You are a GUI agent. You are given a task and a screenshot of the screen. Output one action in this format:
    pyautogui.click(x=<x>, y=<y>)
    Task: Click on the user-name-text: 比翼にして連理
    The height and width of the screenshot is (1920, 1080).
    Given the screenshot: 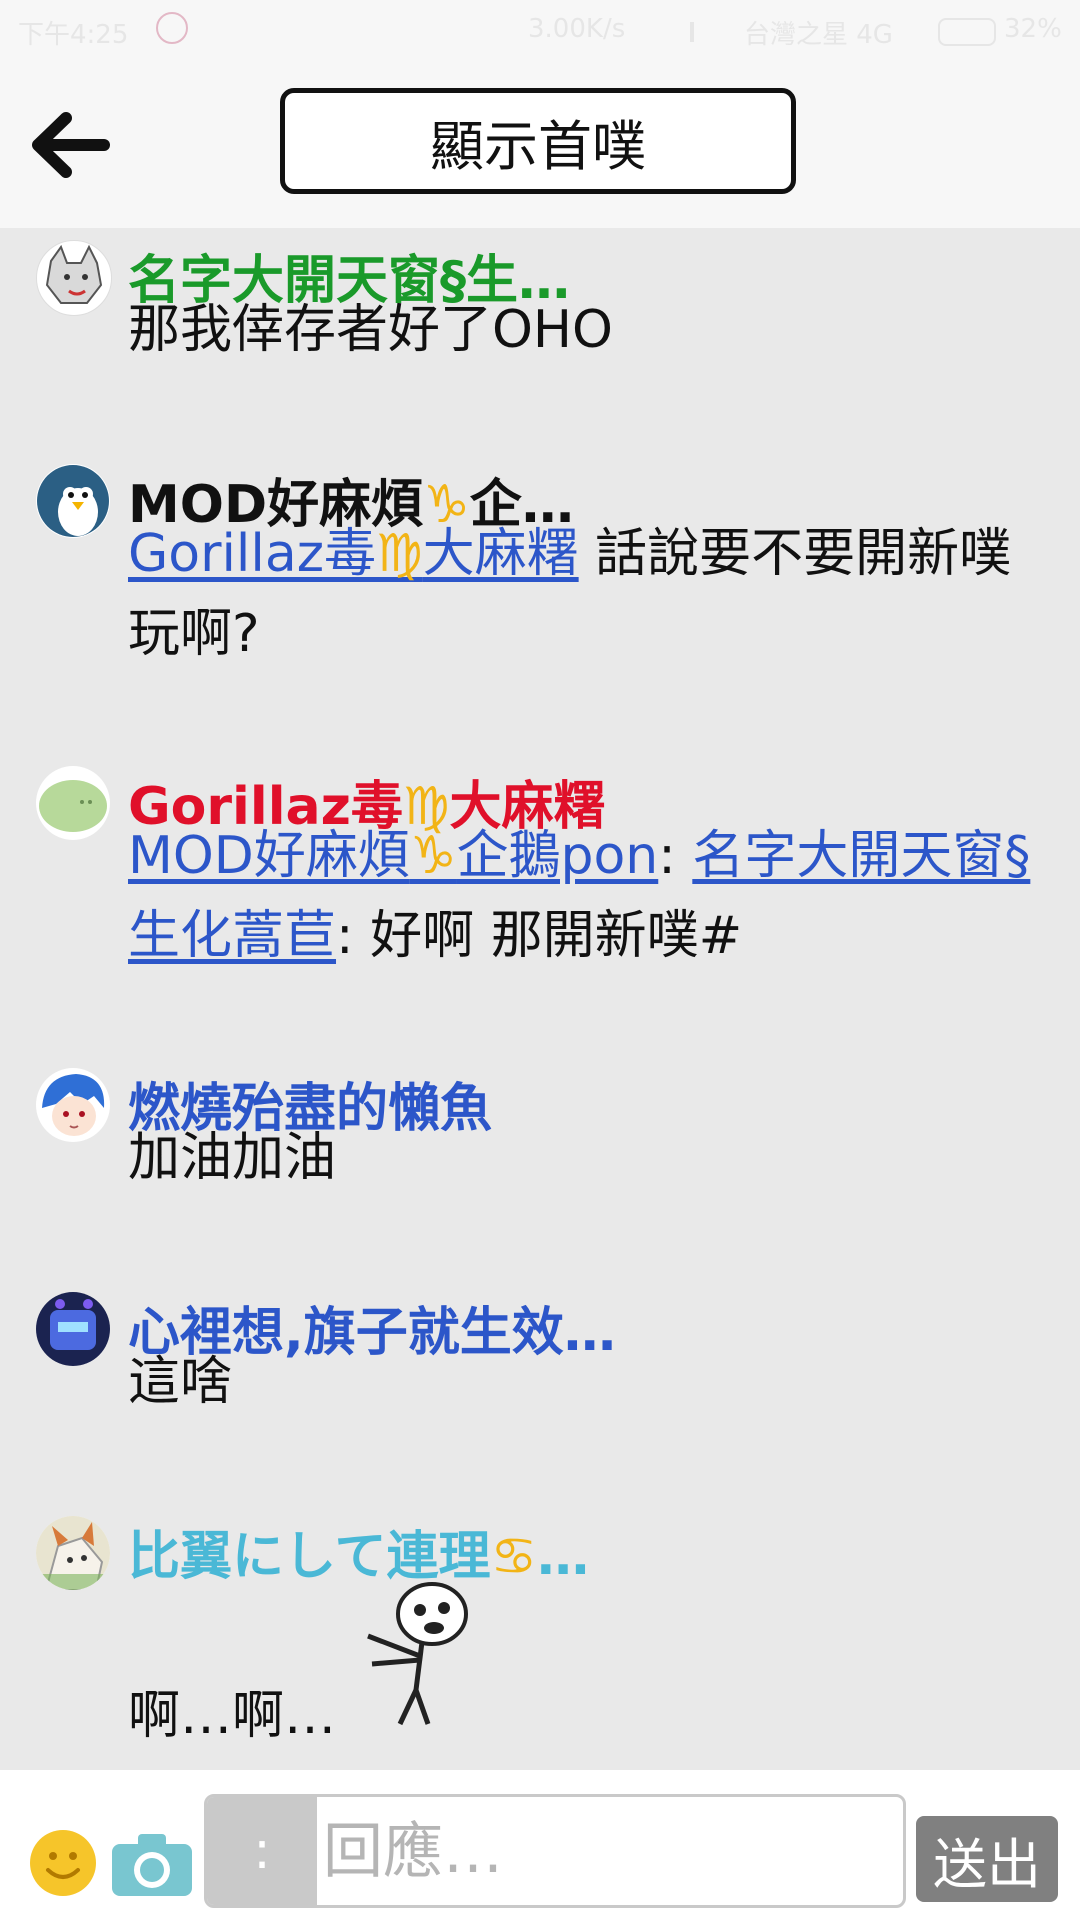 What is the action you would take?
    pyautogui.click(x=309, y=1557)
    